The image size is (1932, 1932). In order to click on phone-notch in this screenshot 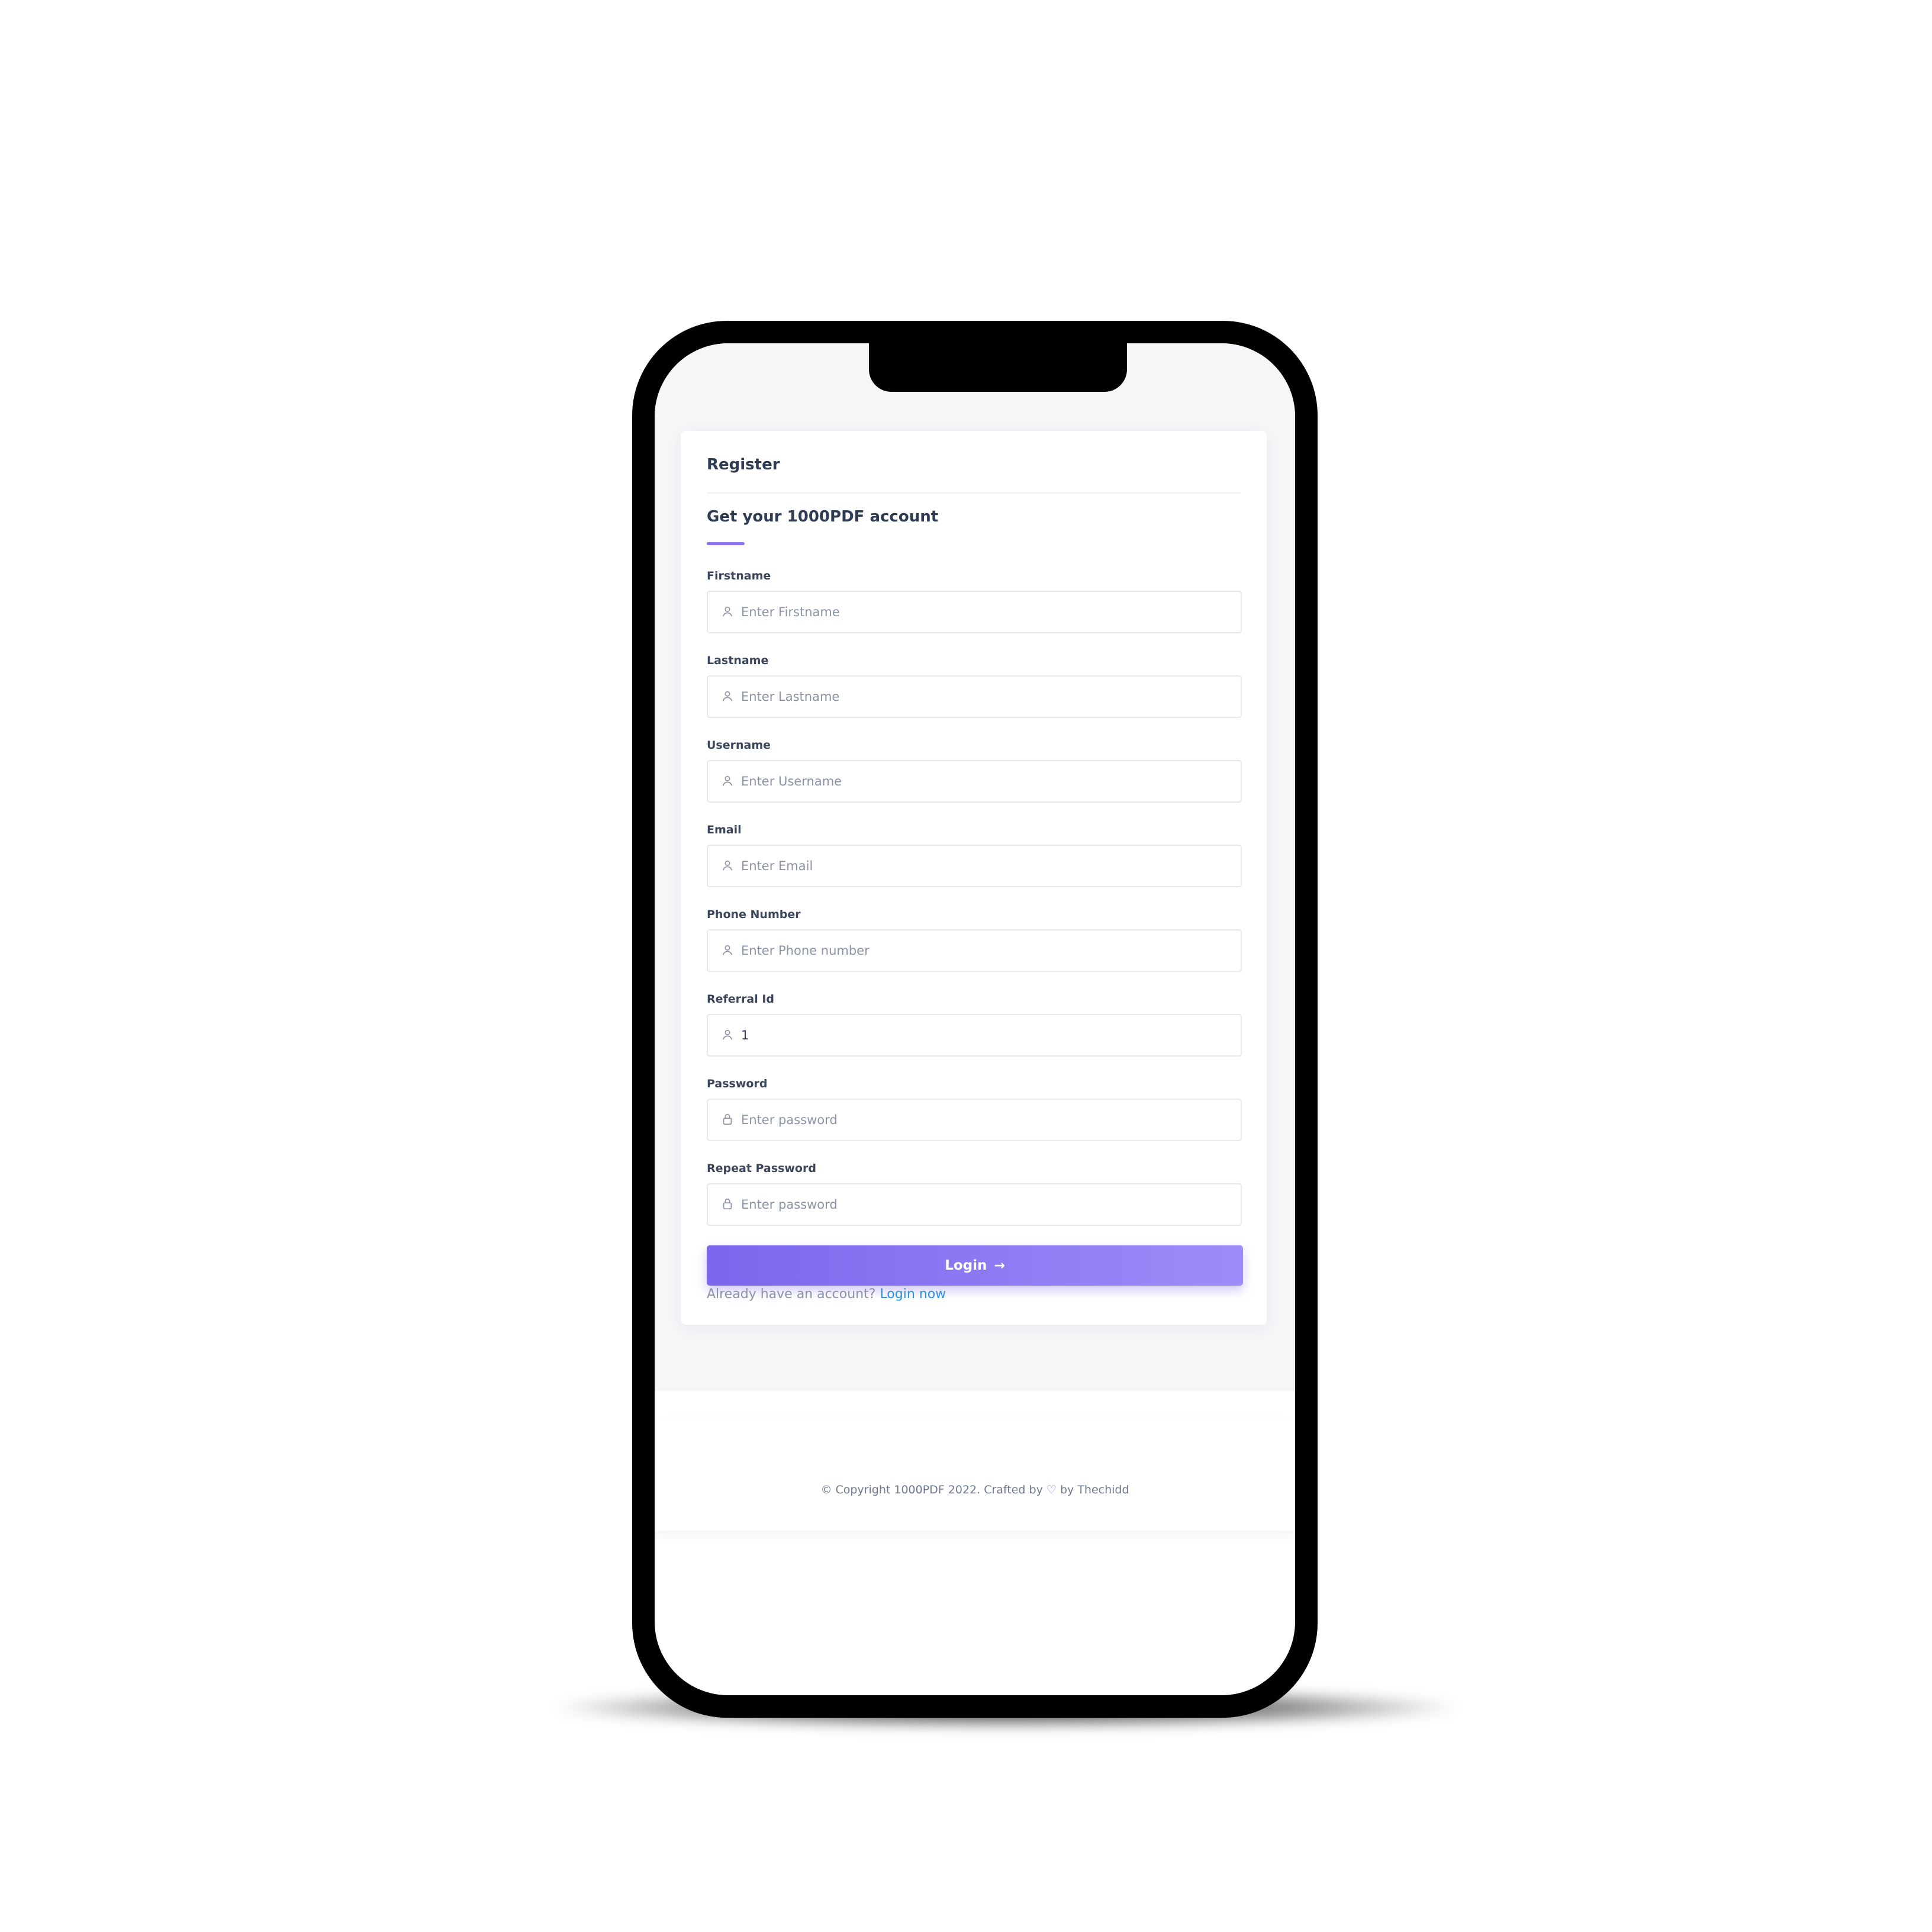, I will do `click(998, 368)`.